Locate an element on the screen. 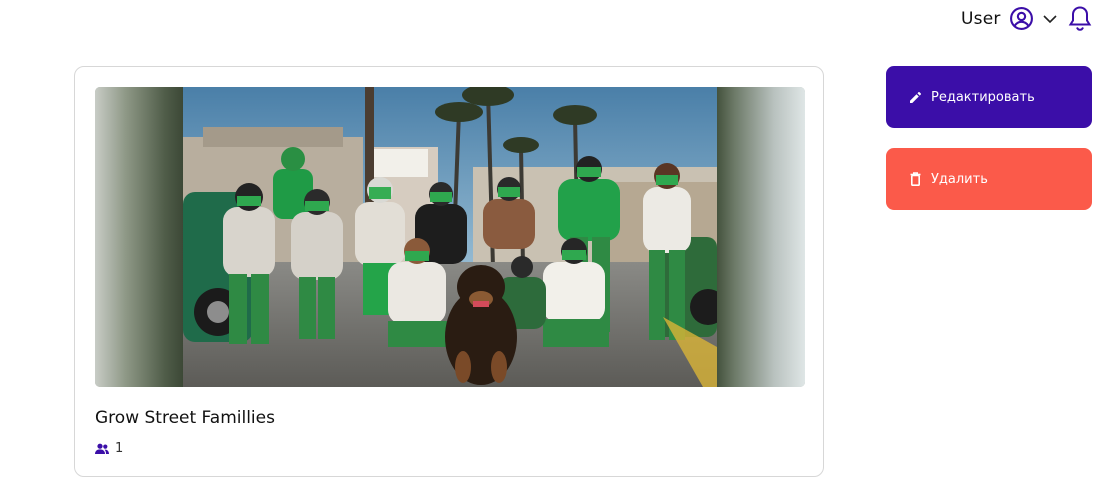 Image resolution: width=1117 pixels, height=503 pixels. users-icon is located at coordinates (102, 449).